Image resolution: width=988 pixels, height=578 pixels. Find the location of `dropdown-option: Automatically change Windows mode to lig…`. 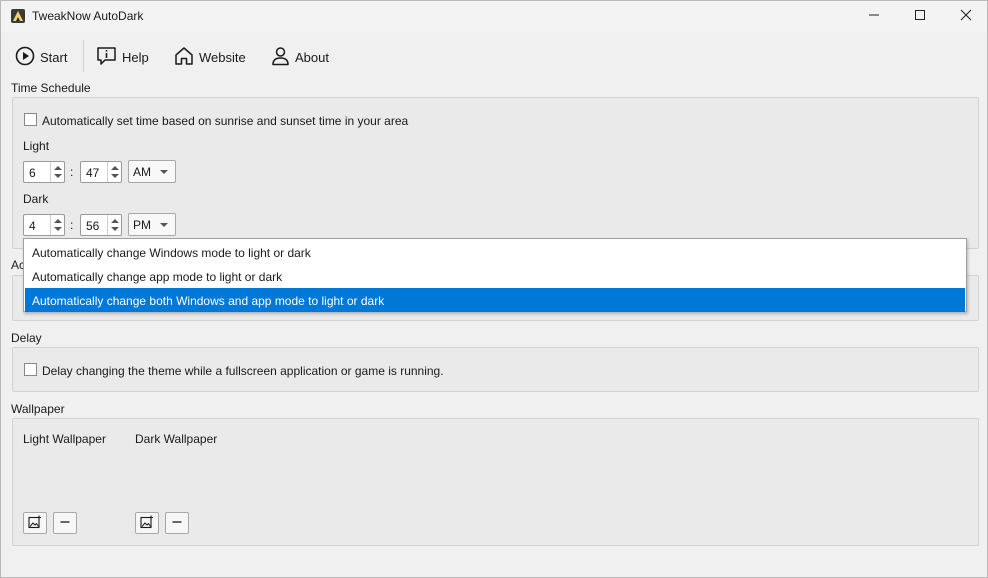

dropdown-option: Automatically change Windows mode to lig… is located at coordinates (495, 252).